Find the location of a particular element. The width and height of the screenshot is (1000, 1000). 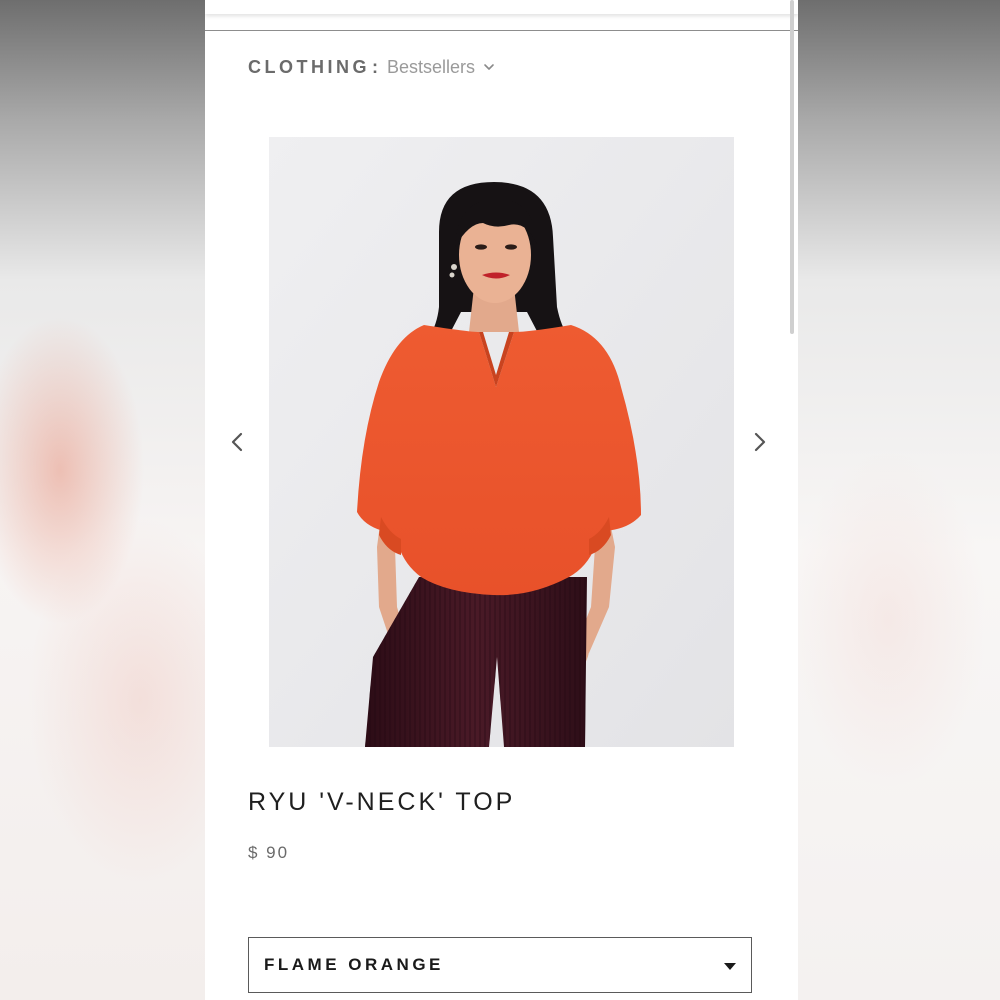

product-price: $ 90 is located at coordinates (269, 852).